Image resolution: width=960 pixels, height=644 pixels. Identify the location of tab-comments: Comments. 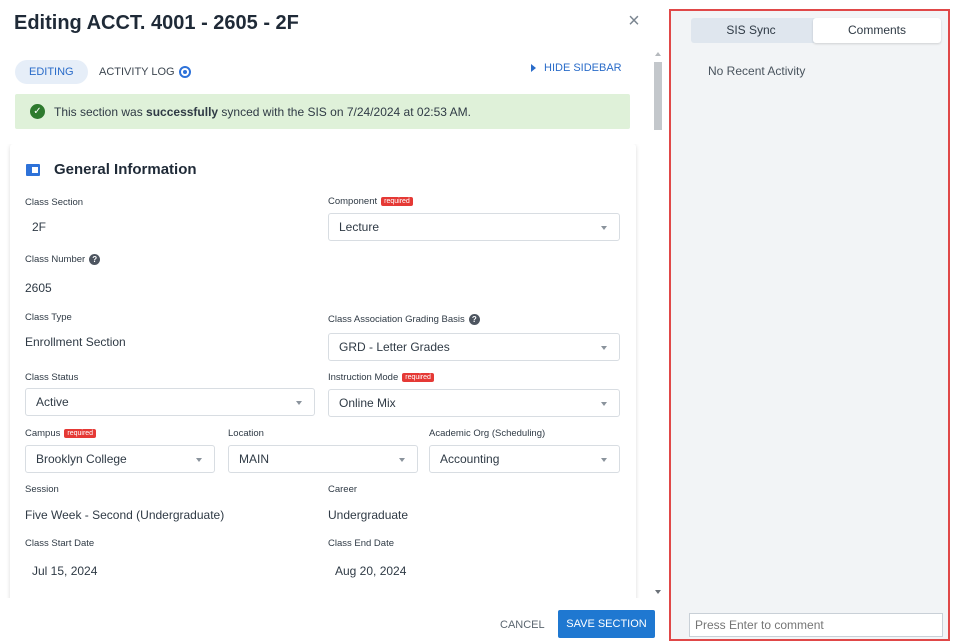
(877, 30).